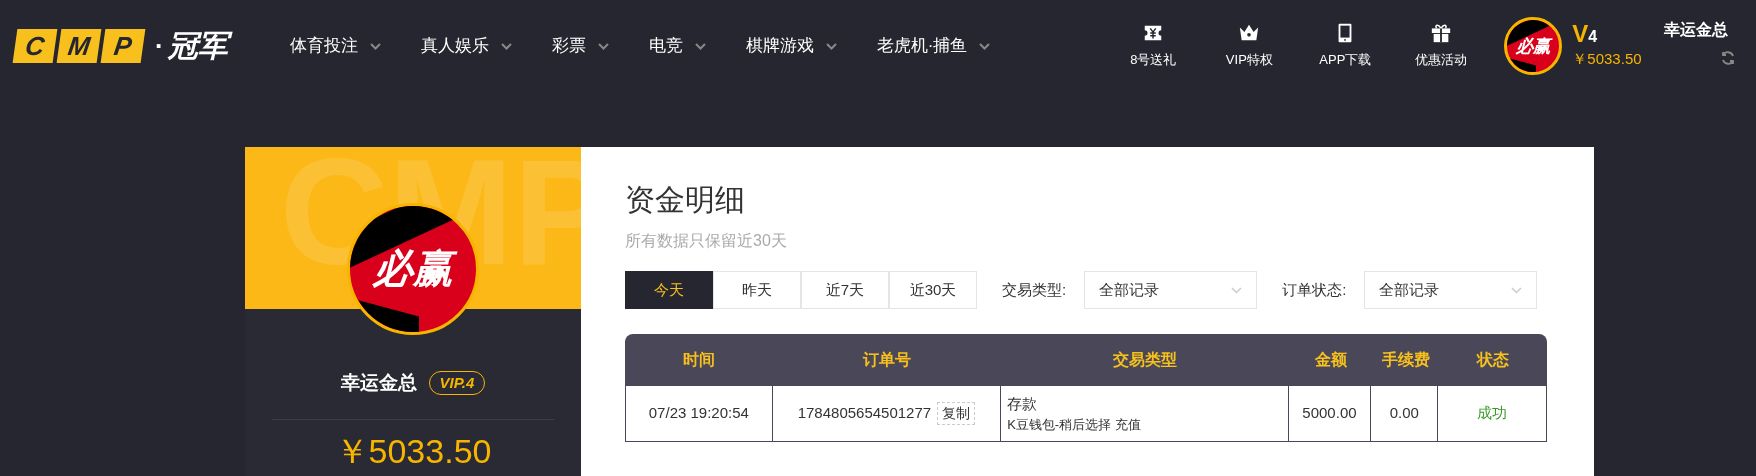  I want to click on column-header: 时间, so click(698, 360).